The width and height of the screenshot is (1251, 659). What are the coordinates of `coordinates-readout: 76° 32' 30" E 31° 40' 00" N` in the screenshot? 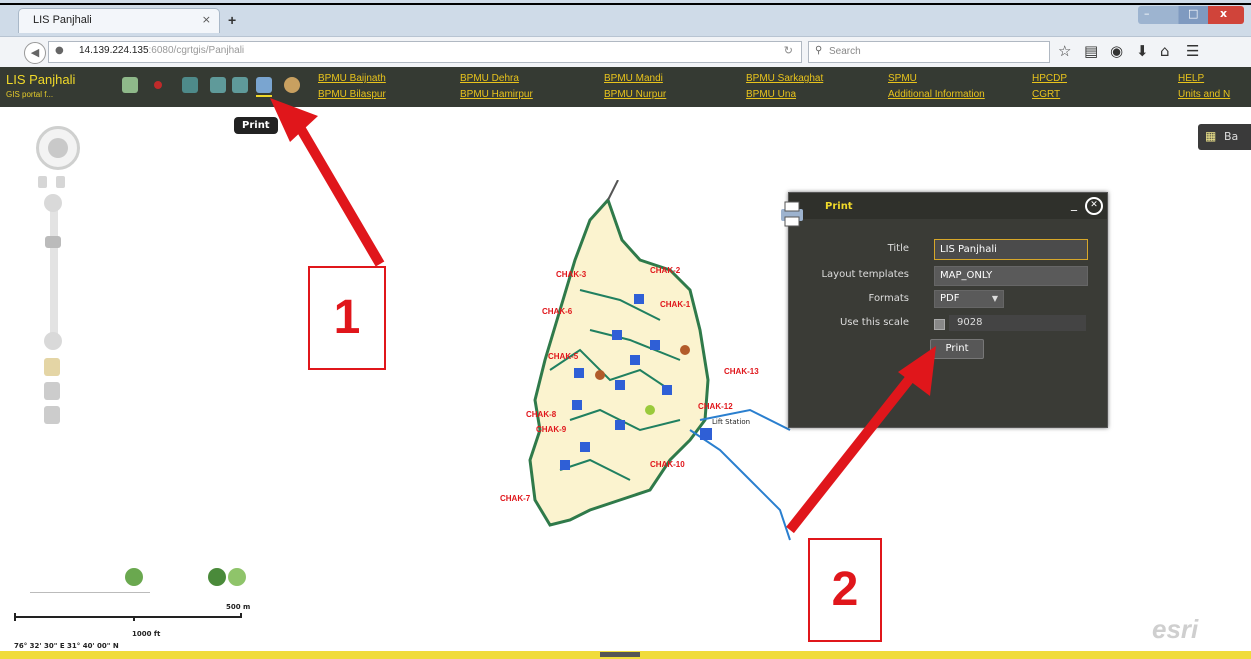 It's located at (66, 646).